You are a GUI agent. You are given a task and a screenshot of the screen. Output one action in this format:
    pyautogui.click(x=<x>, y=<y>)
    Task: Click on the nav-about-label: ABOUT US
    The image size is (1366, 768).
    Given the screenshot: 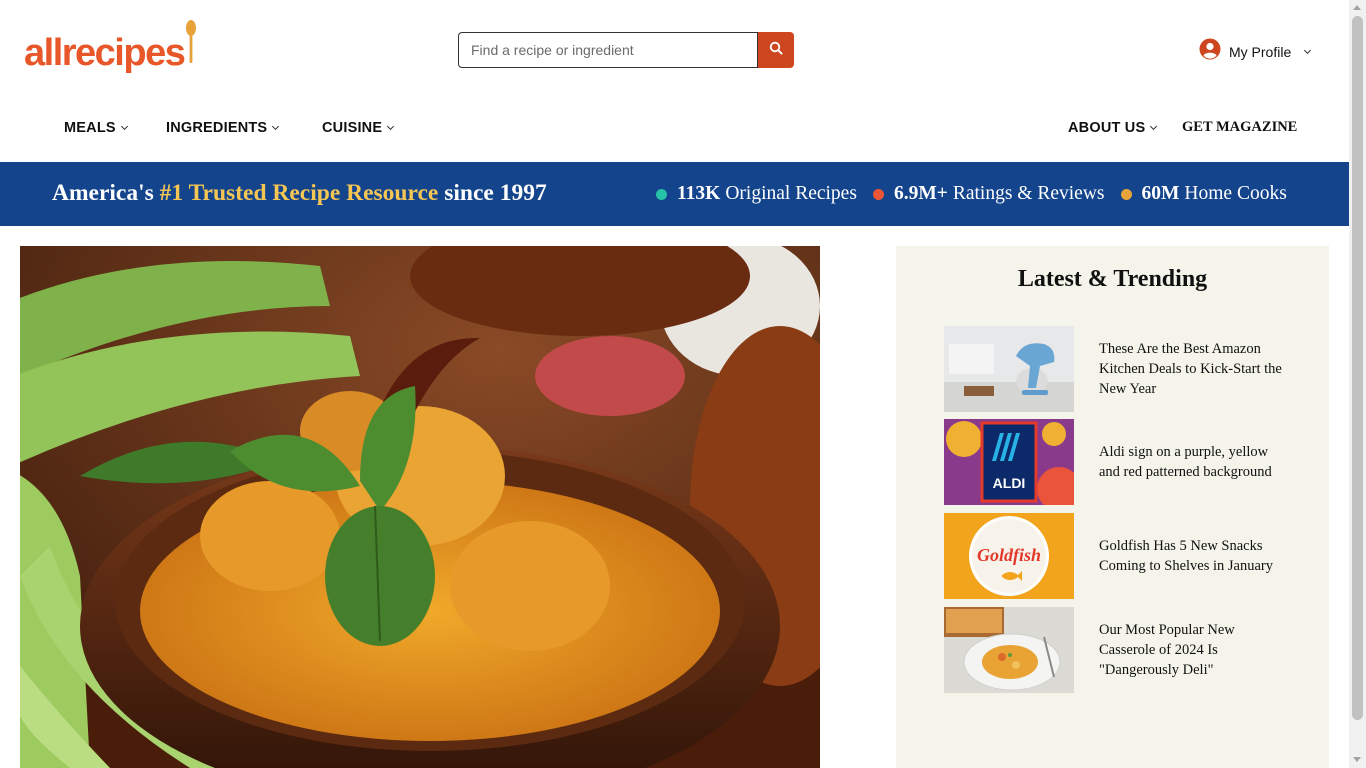 What is the action you would take?
    pyautogui.click(x=1107, y=128)
    